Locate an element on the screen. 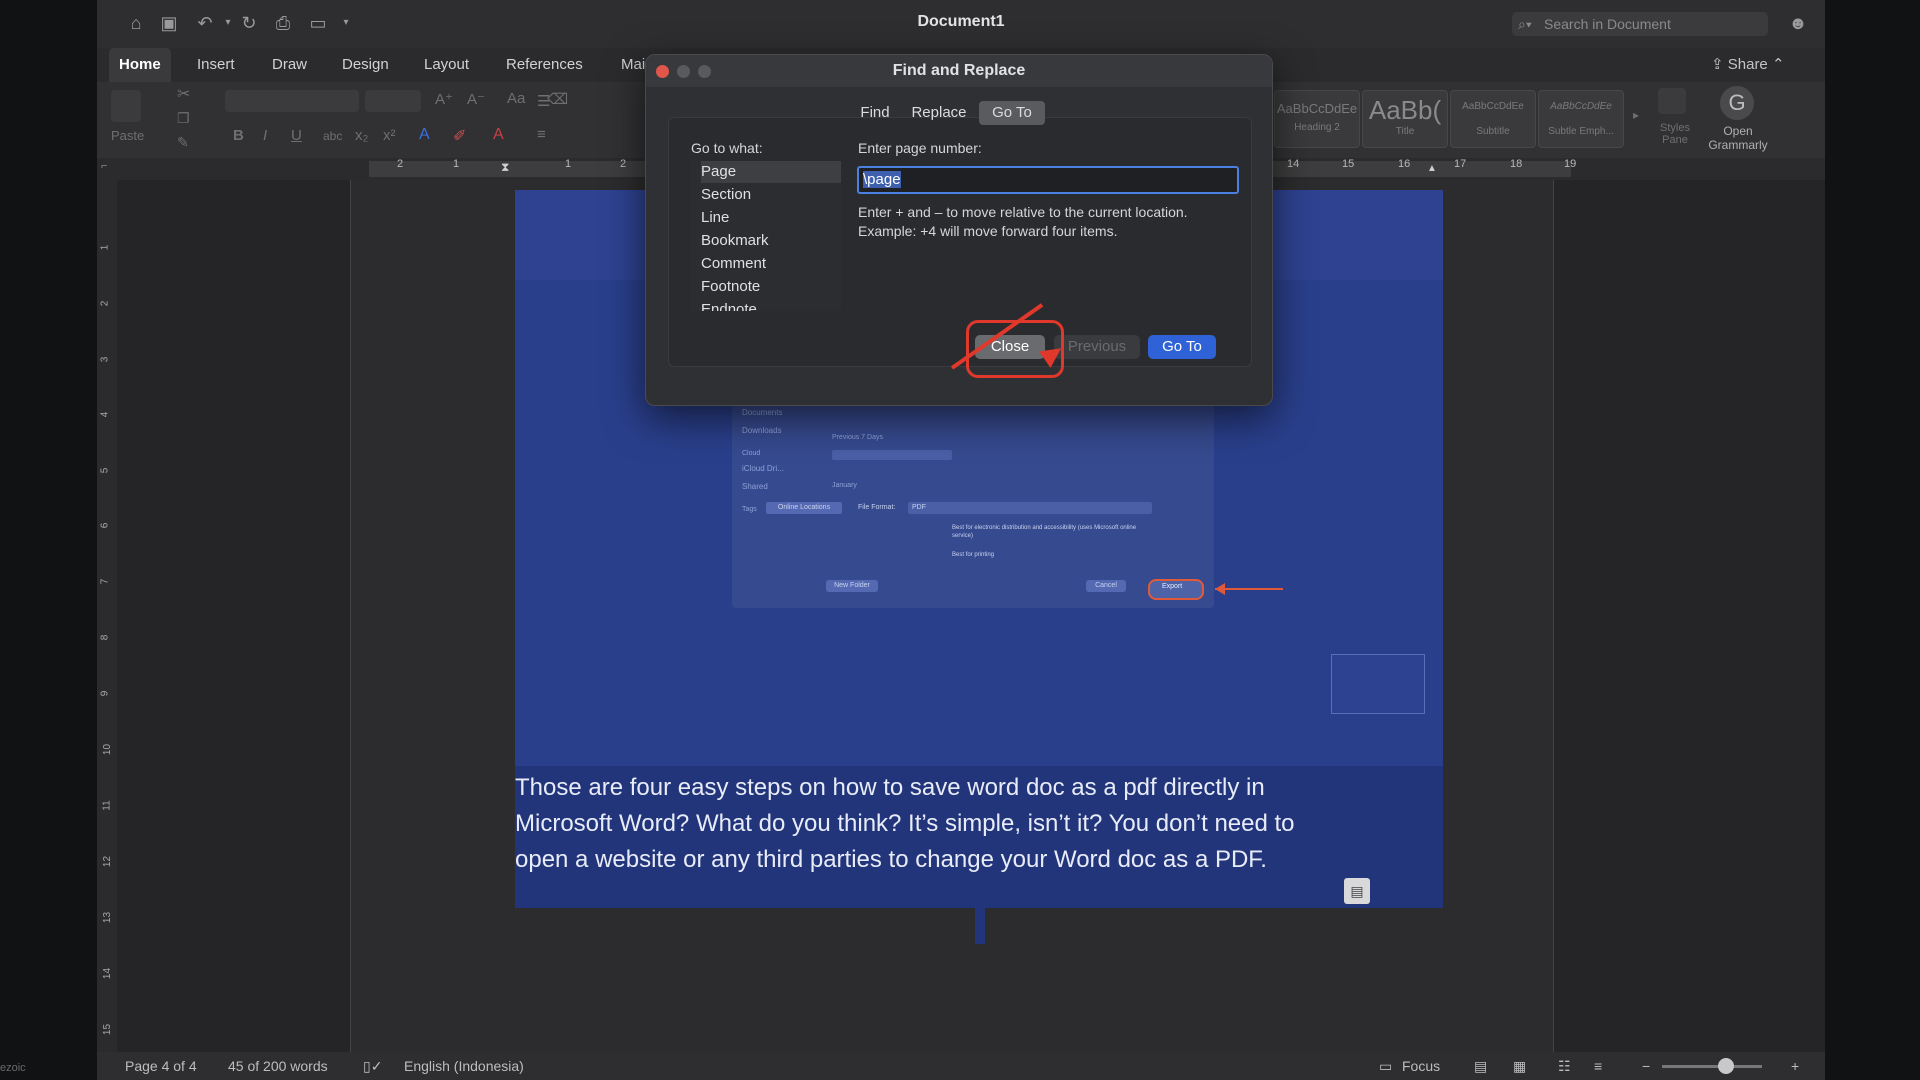  tab-layout: Layout is located at coordinates (446, 65).